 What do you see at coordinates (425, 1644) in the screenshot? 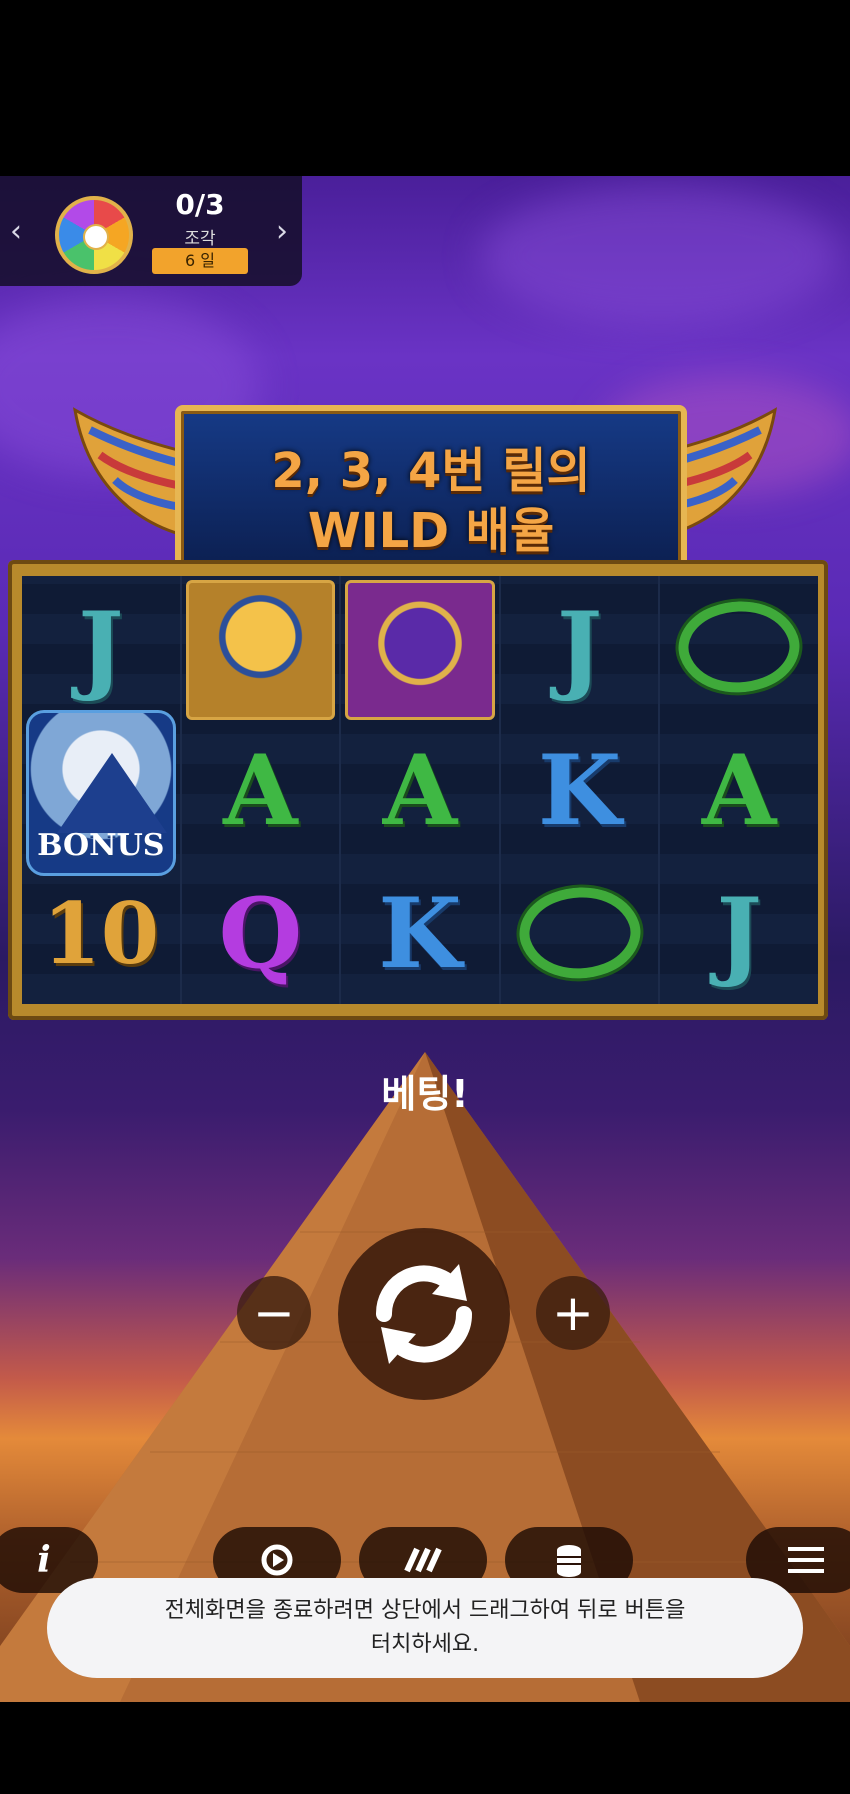
I see `toast-line2: 터치하세요.` at bounding box center [425, 1644].